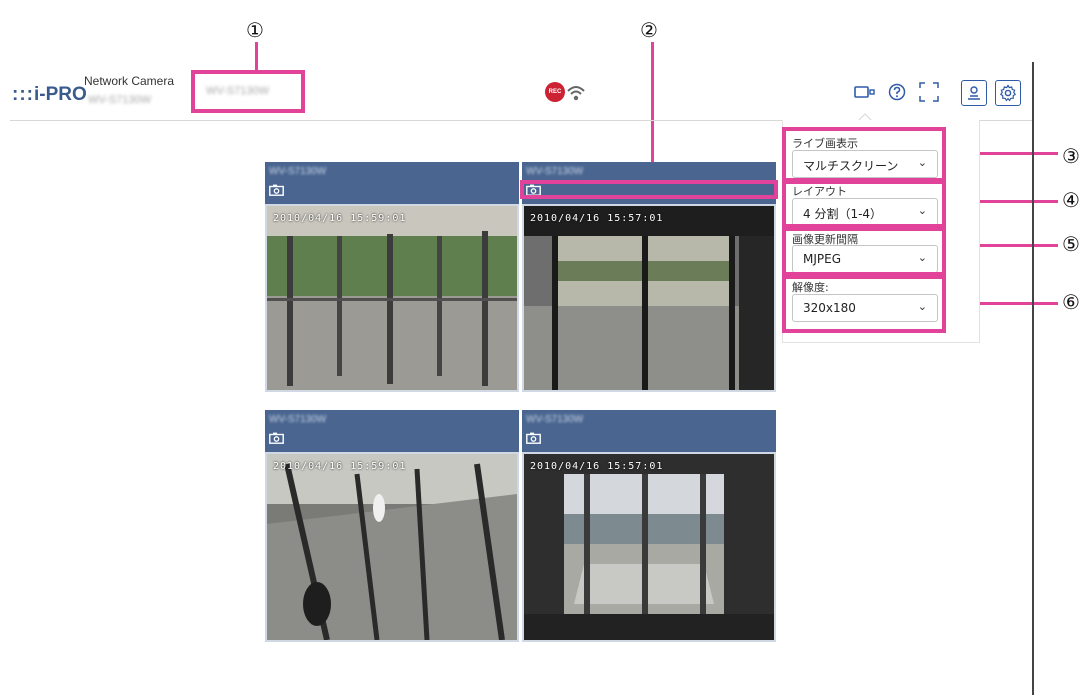 This screenshot has height=695, width=1084. Describe the element at coordinates (864, 204) in the screenshot. I see `layout-highlight` at that location.